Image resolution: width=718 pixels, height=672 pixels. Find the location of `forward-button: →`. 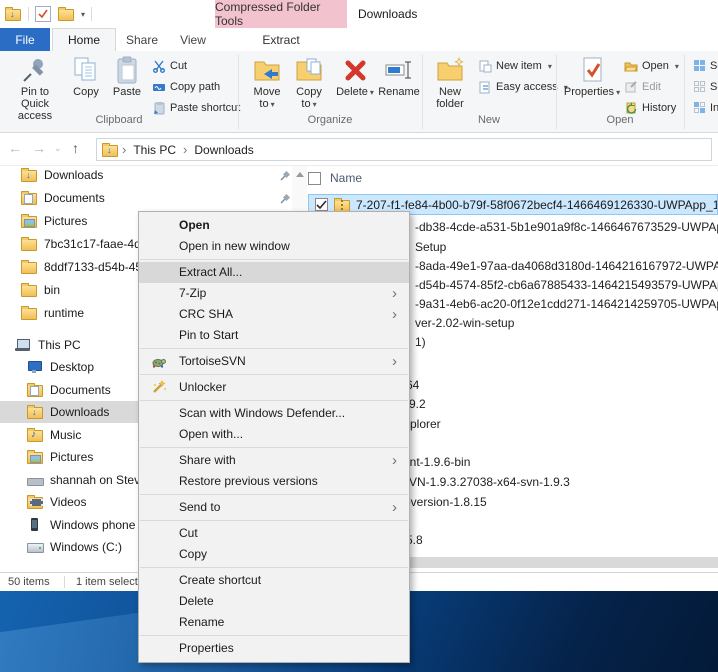

forward-button: → is located at coordinates (39, 148).